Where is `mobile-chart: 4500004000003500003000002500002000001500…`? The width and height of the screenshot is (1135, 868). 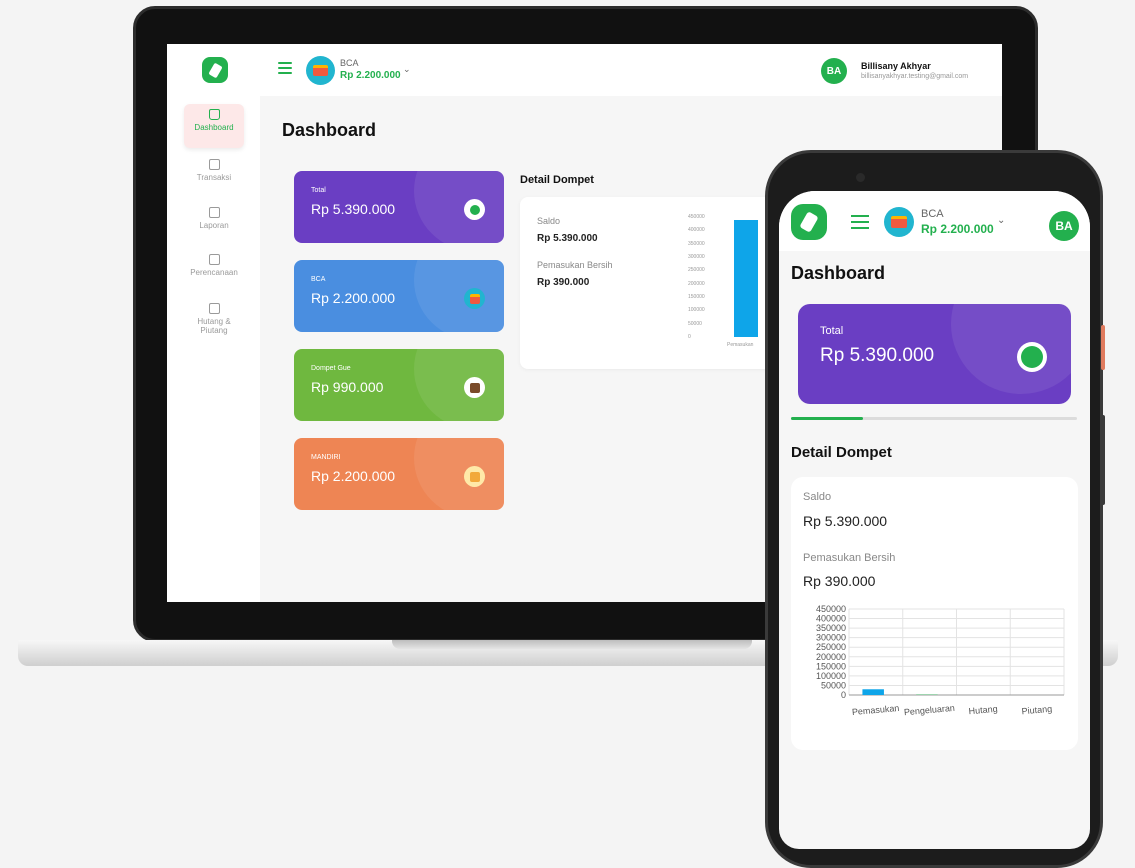 mobile-chart: 4500004000003500003000002500002000001500… is located at coordinates (940, 660).